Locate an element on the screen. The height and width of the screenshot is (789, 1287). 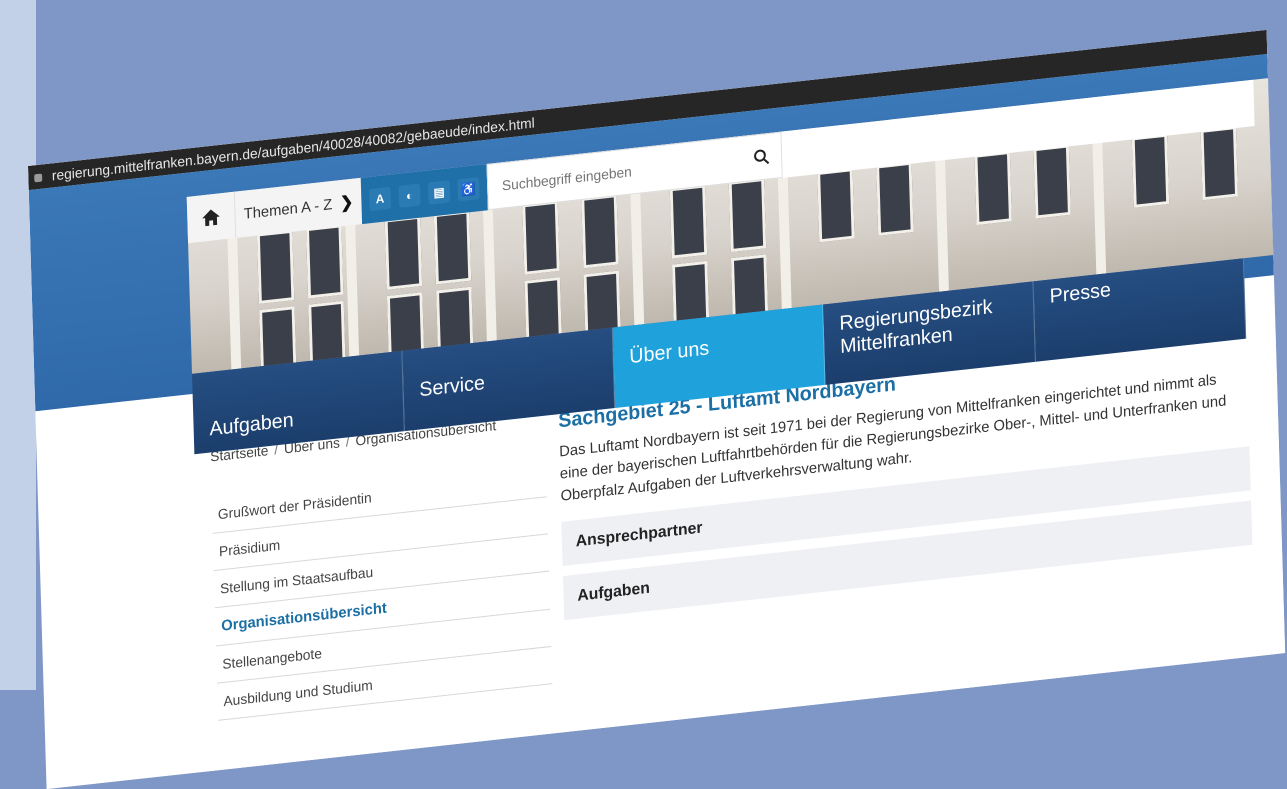
nav-label: Über uns is located at coordinates (669, 353).